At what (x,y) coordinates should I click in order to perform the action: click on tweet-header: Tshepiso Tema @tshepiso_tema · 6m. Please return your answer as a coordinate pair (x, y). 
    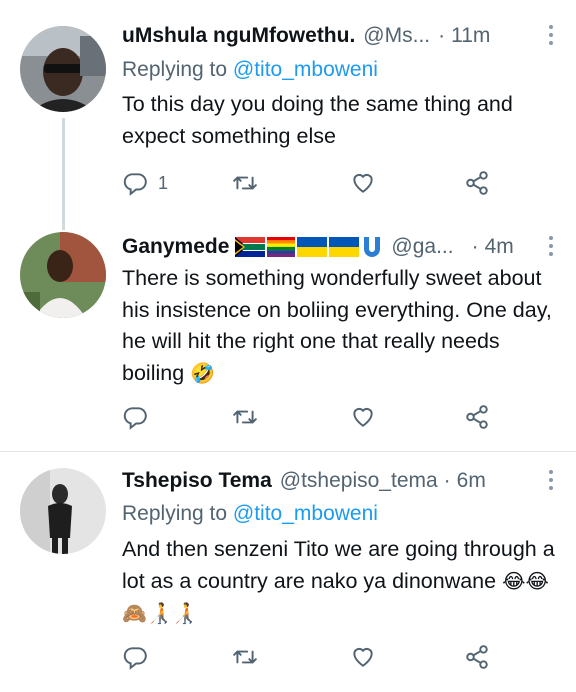
    Looking at the image, I should click on (339, 481).